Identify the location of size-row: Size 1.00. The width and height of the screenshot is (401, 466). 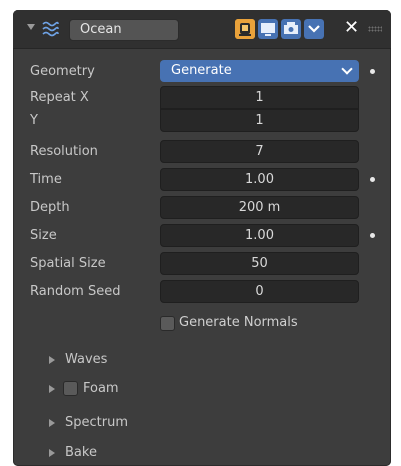
(202, 236).